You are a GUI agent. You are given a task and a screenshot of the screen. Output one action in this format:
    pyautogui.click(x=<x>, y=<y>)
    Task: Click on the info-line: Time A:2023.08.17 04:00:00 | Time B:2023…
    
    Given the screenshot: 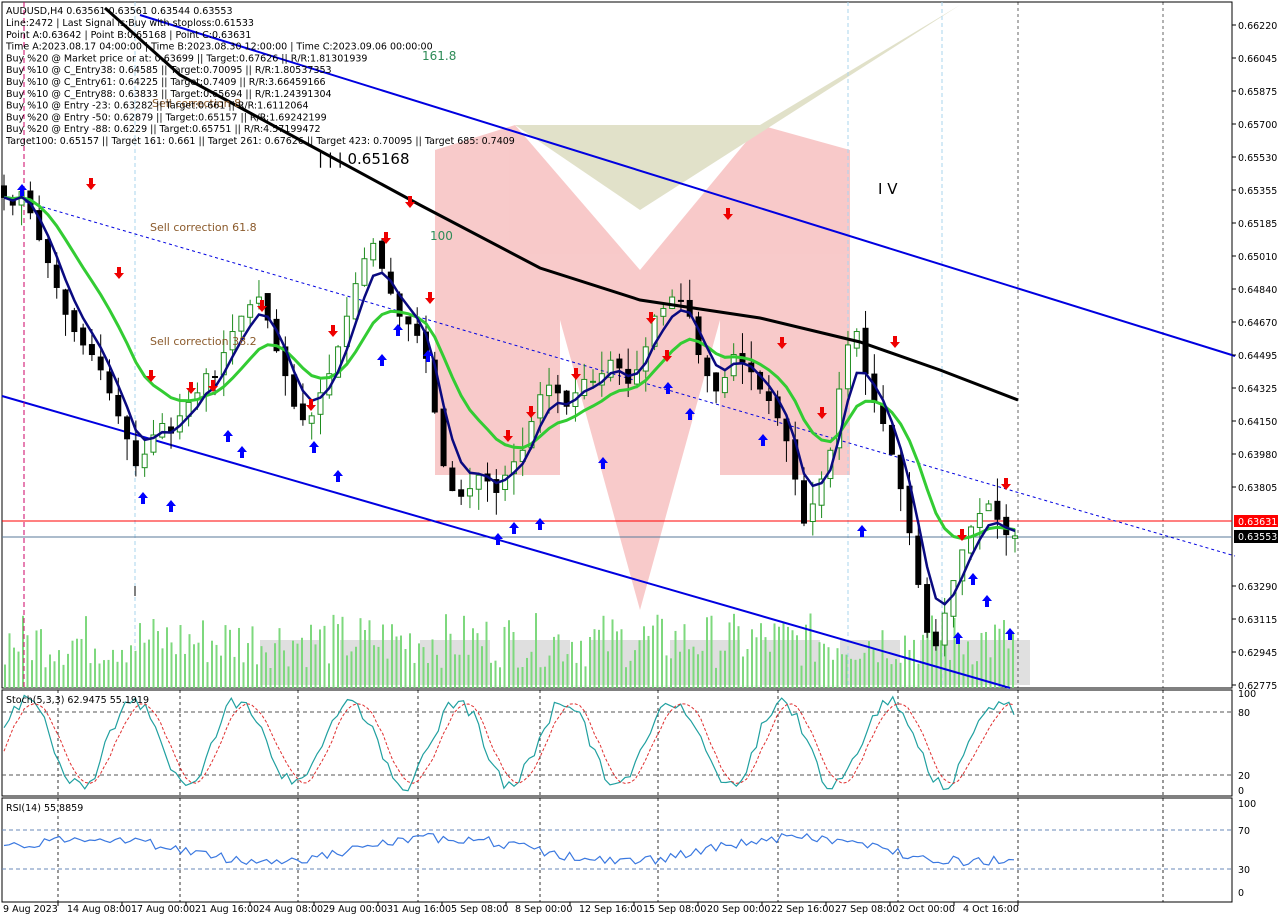 What is the action you would take?
    pyautogui.click(x=219, y=47)
    